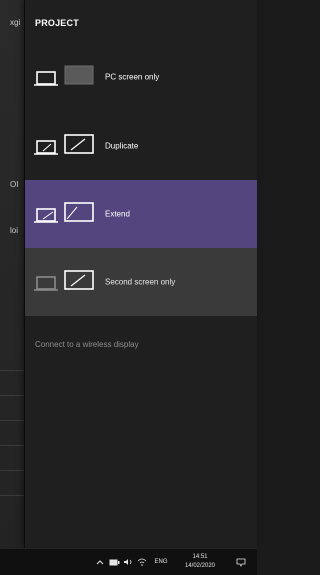 The width and height of the screenshot is (320, 575). What do you see at coordinates (87, 344) in the screenshot?
I see `connect-wireless-display-link: Connect to a wireless display` at bounding box center [87, 344].